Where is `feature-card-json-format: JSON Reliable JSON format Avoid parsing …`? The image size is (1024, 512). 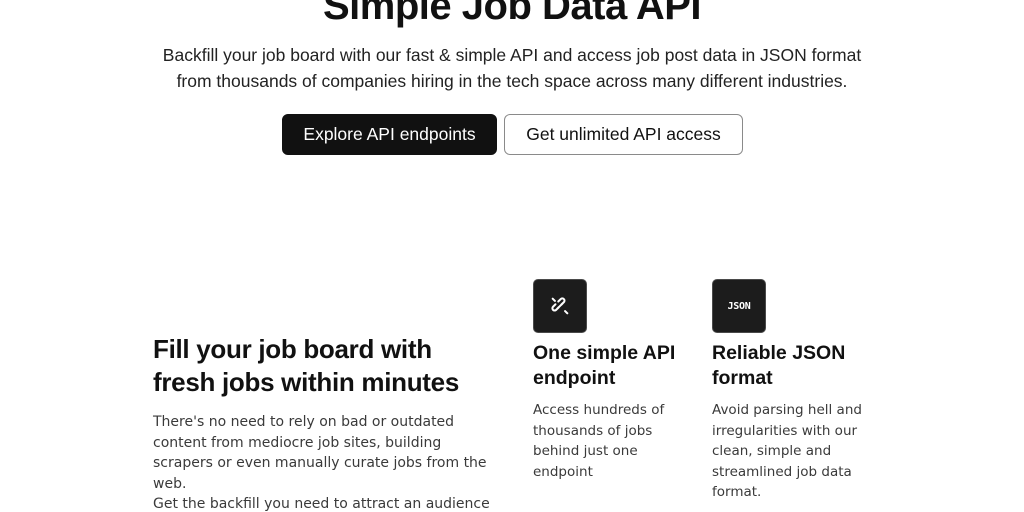
feature-card-json-format: JSON Reliable JSON format Avoid parsing … is located at coordinates (797, 391).